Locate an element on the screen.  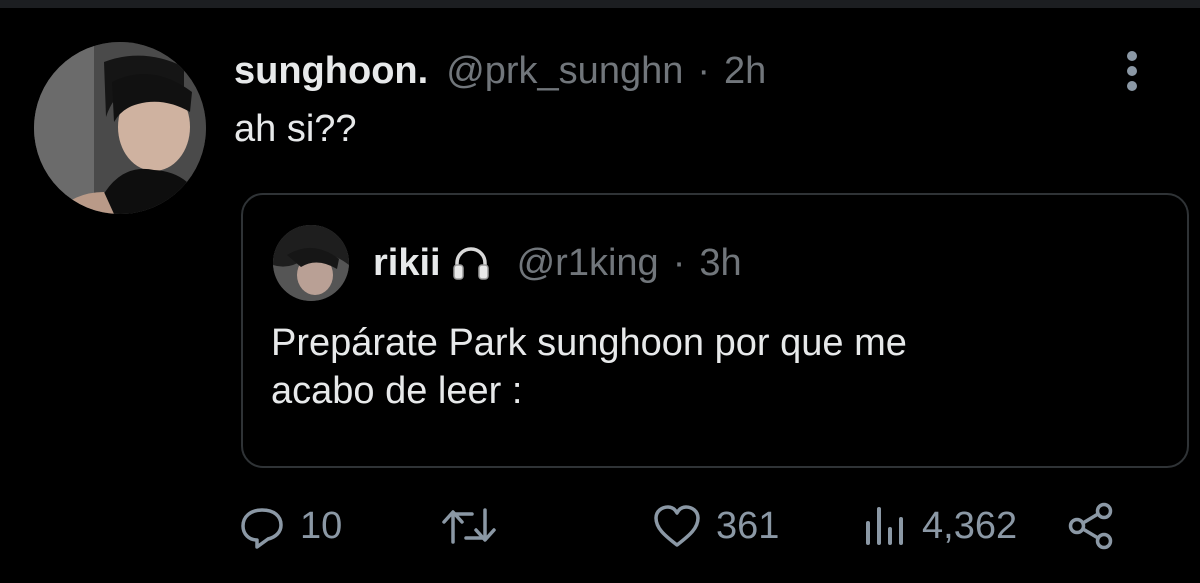
views-button: 4,362 is located at coordinates (939, 526).